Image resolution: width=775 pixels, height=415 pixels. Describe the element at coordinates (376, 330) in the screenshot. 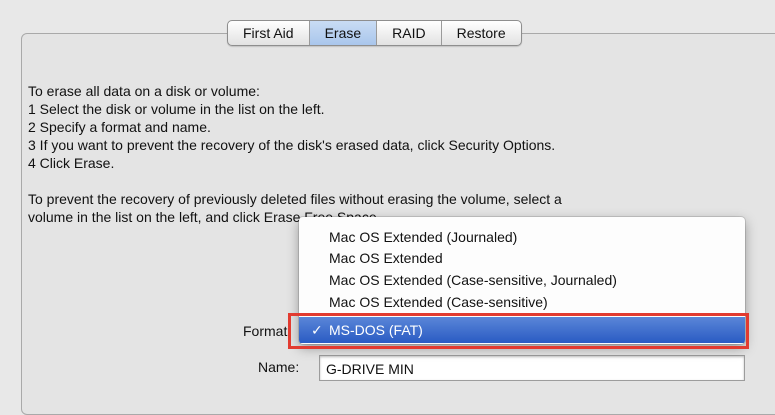

I see `format-option-label: MS-DOS (FAT)` at that location.